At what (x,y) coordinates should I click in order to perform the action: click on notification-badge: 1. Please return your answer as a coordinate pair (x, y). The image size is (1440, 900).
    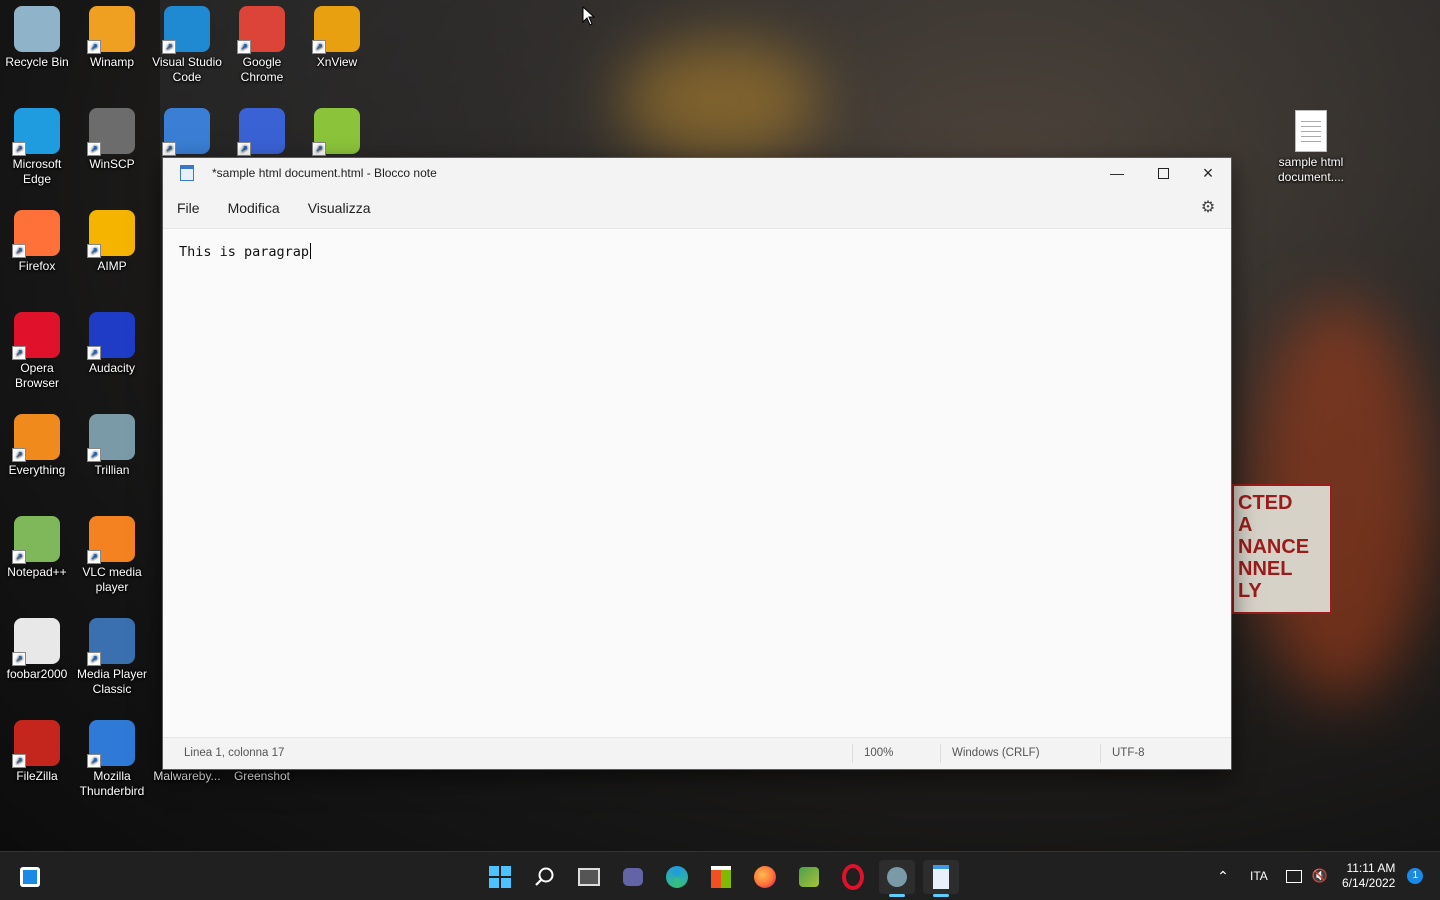
    Looking at the image, I should click on (1415, 876).